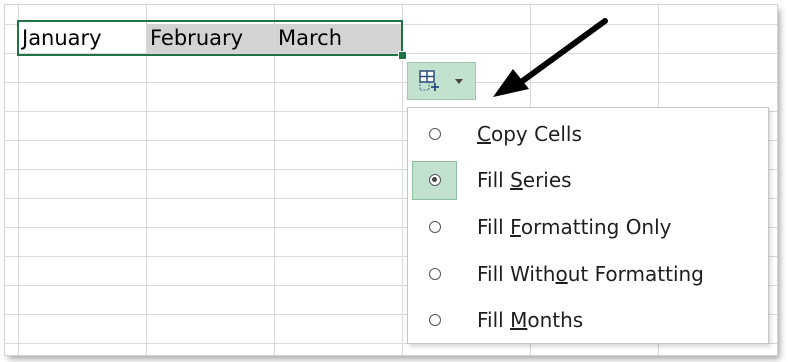  What do you see at coordinates (550, 57) in the screenshot?
I see `pointer-arrow-icon` at bounding box center [550, 57].